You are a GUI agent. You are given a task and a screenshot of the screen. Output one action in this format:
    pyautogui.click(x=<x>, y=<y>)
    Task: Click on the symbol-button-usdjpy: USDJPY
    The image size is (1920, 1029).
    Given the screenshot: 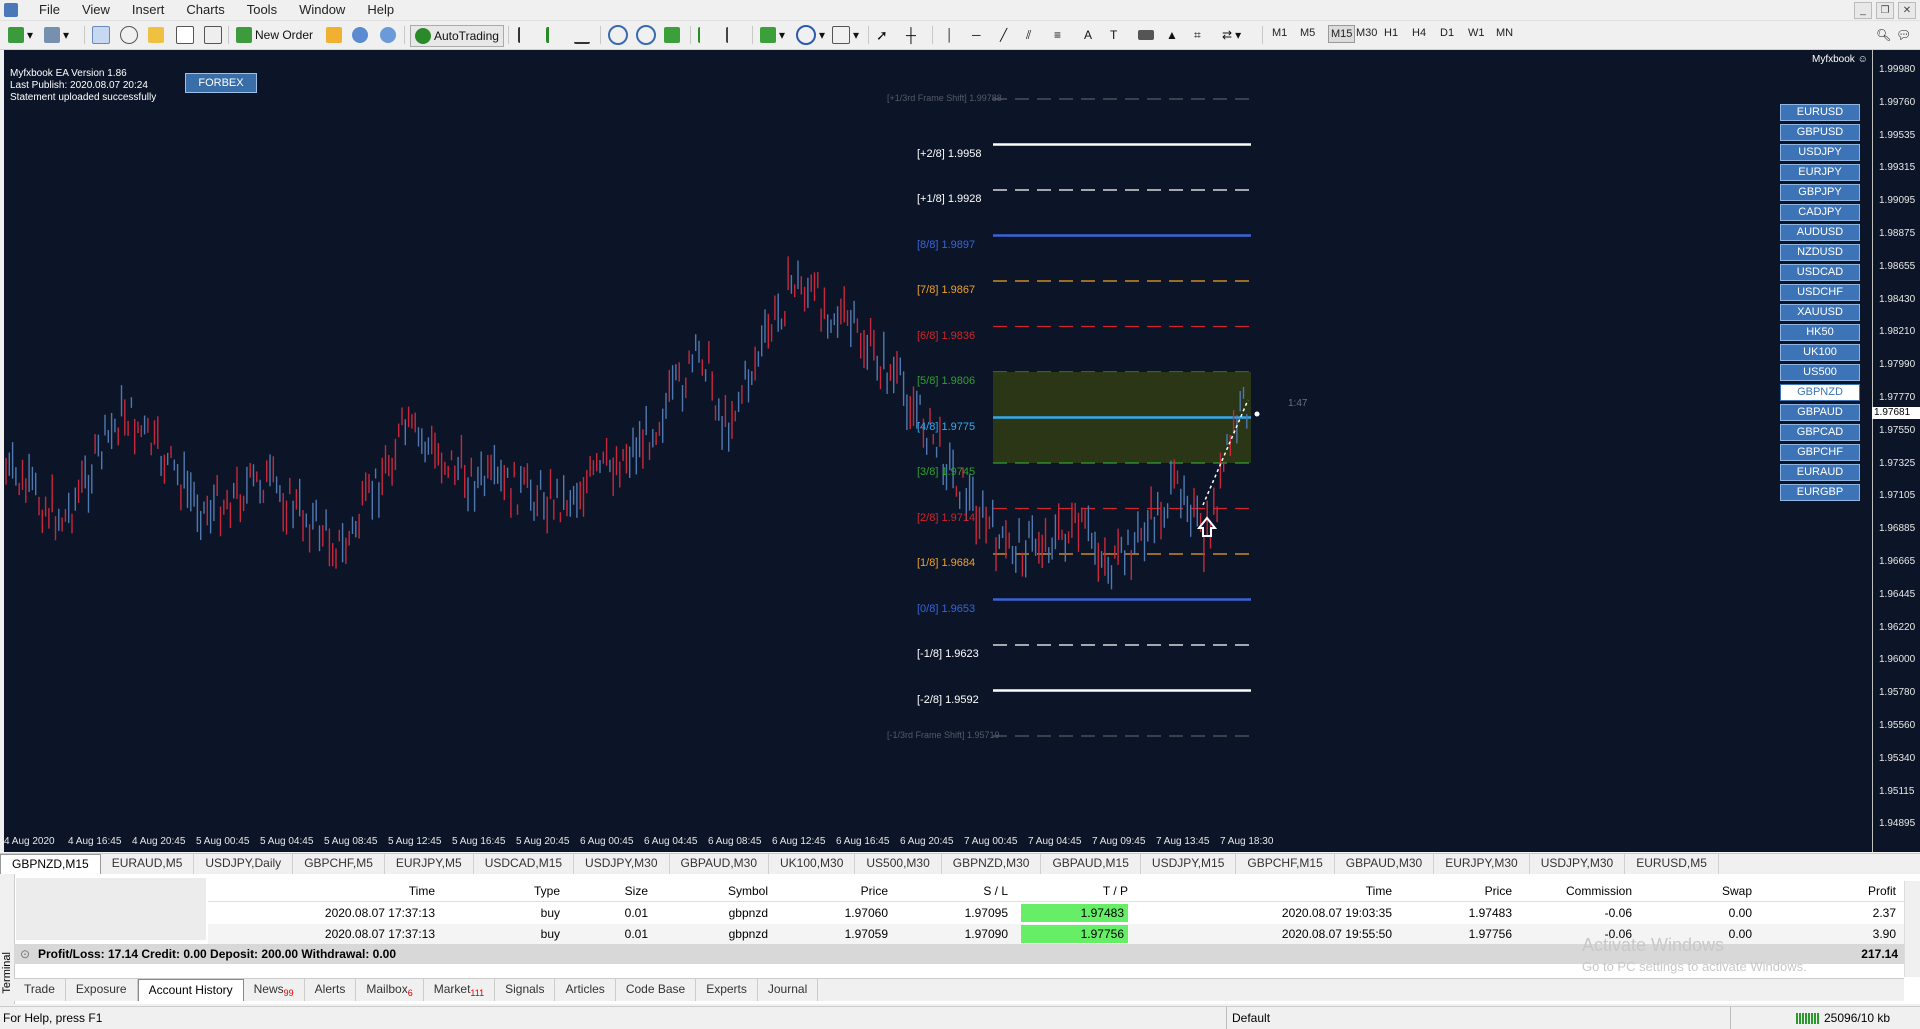 What is the action you would take?
    pyautogui.click(x=1820, y=152)
    